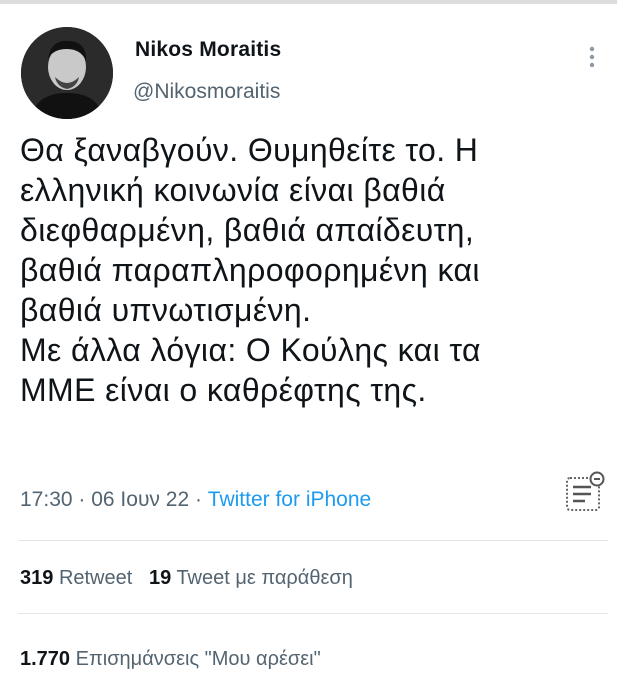  I want to click on engagement-row: 319 Retweet 19 Tweet με παράθεση, so click(186, 578).